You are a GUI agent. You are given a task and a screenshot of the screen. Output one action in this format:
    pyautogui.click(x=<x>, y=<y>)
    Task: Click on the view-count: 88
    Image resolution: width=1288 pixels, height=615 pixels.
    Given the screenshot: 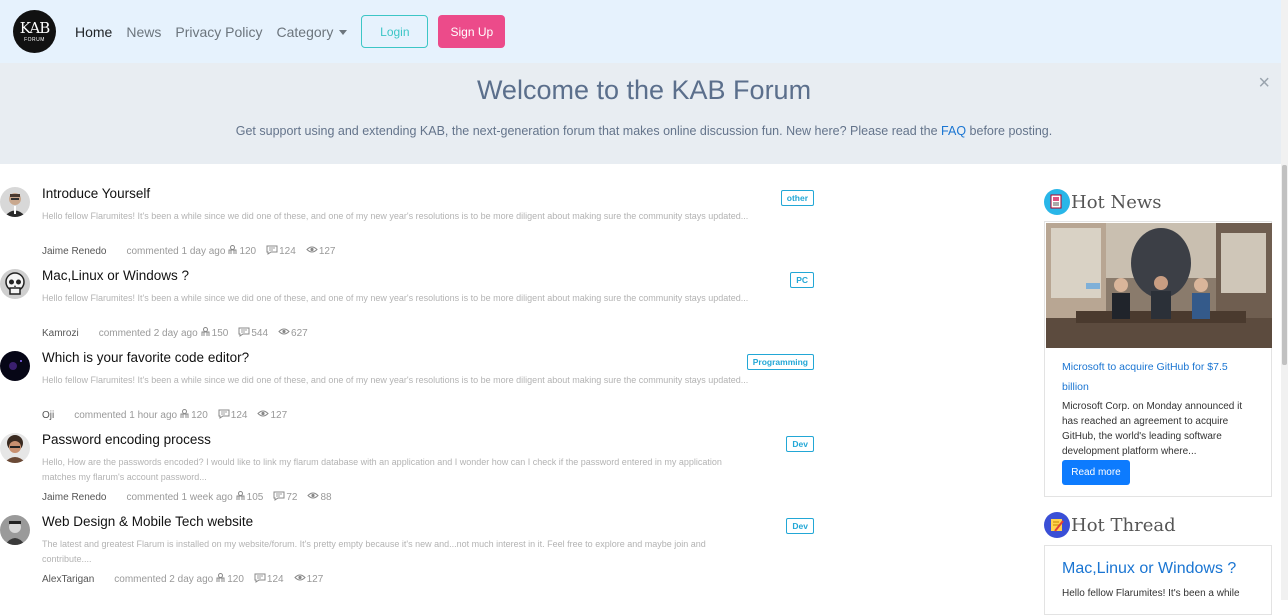 What is the action you would take?
    pyautogui.click(x=319, y=497)
    